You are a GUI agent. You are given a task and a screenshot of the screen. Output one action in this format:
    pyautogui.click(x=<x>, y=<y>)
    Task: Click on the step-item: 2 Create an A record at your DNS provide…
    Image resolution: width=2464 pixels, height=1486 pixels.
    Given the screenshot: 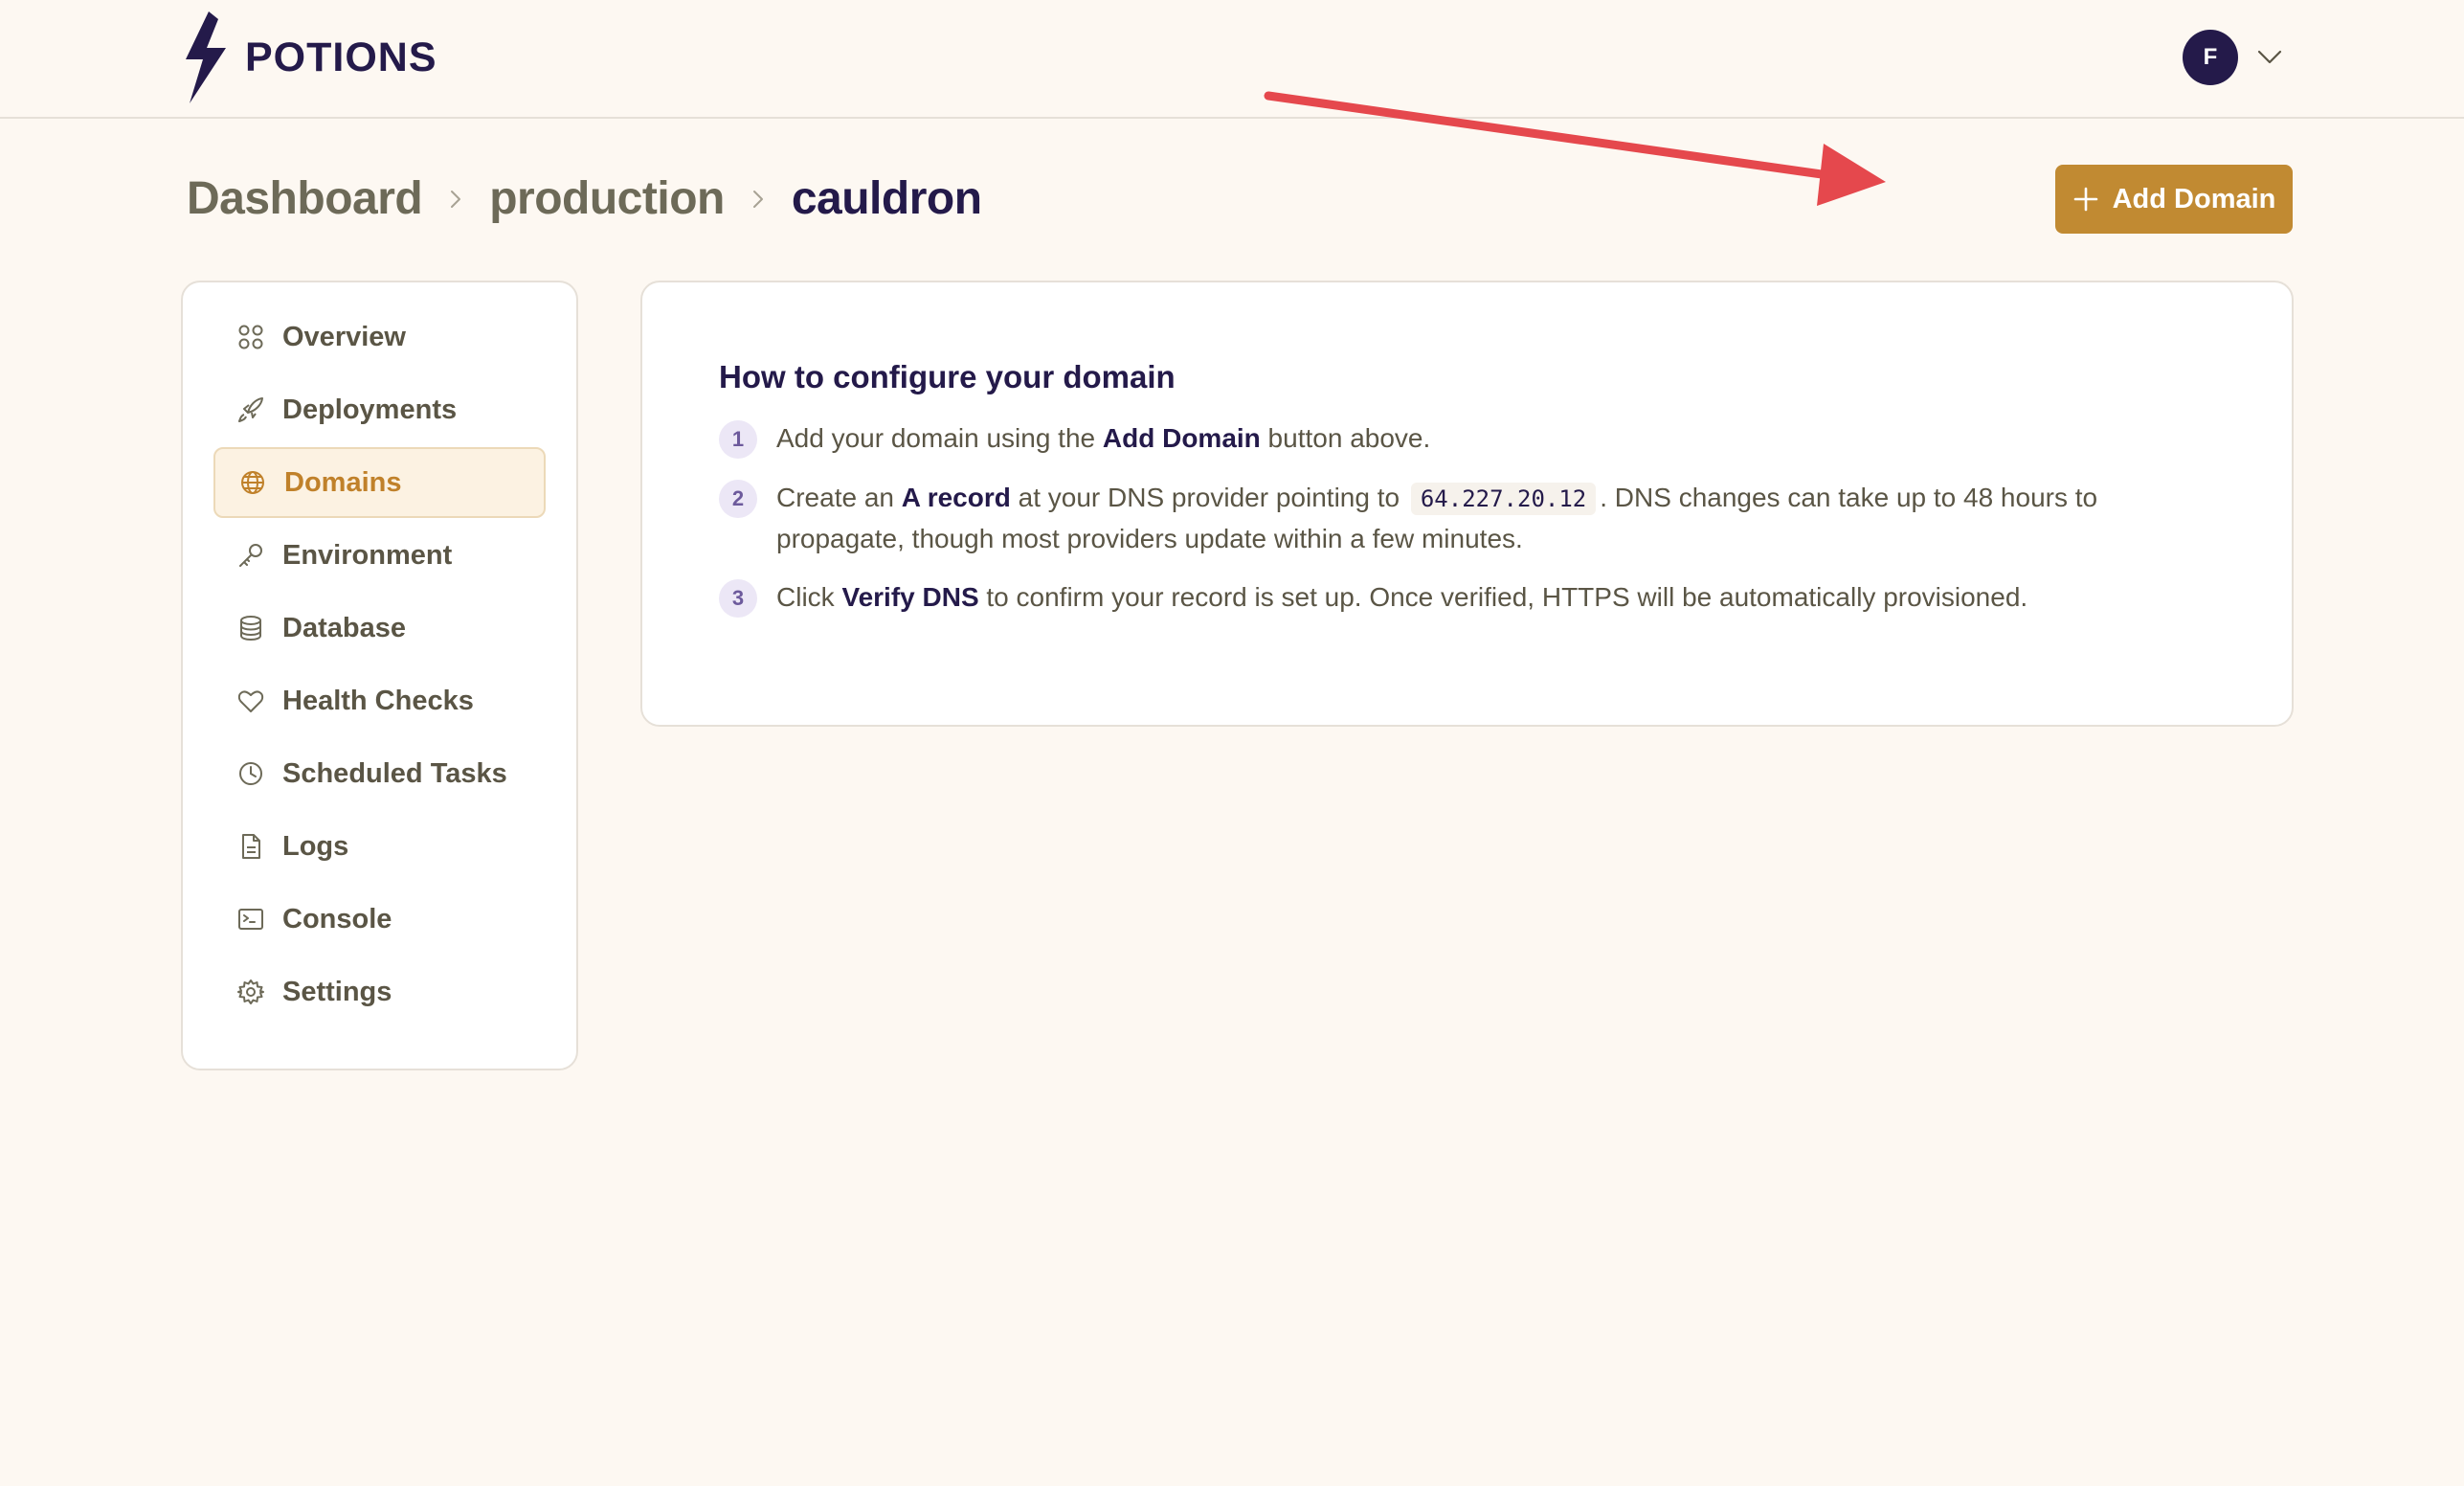 What is the action you would take?
    pyautogui.click(x=1467, y=518)
    